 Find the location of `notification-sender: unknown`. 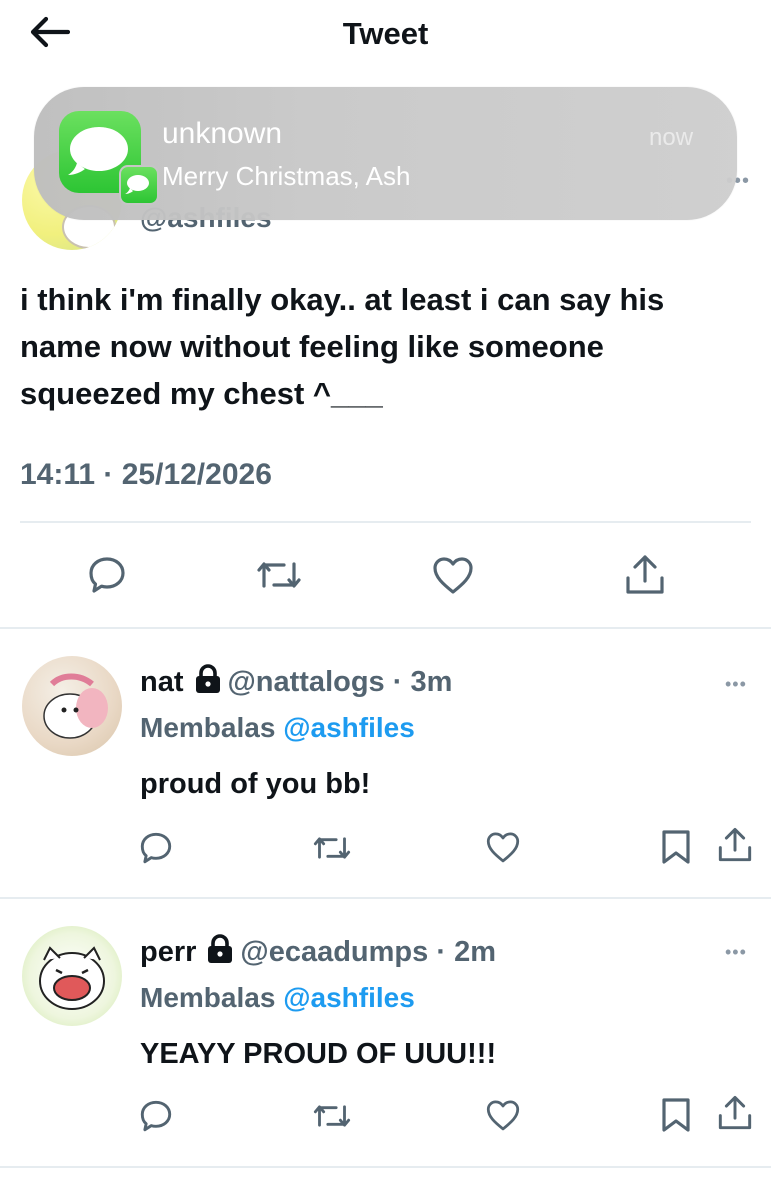

notification-sender: unknown is located at coordinates (222, 133).